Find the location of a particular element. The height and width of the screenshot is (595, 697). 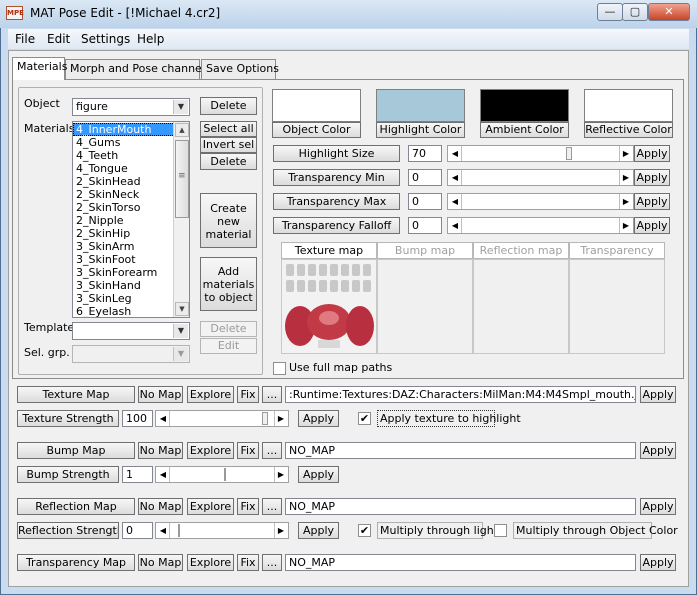

reflection-map-fix-button: Fix is located at coordinates (248, 506).